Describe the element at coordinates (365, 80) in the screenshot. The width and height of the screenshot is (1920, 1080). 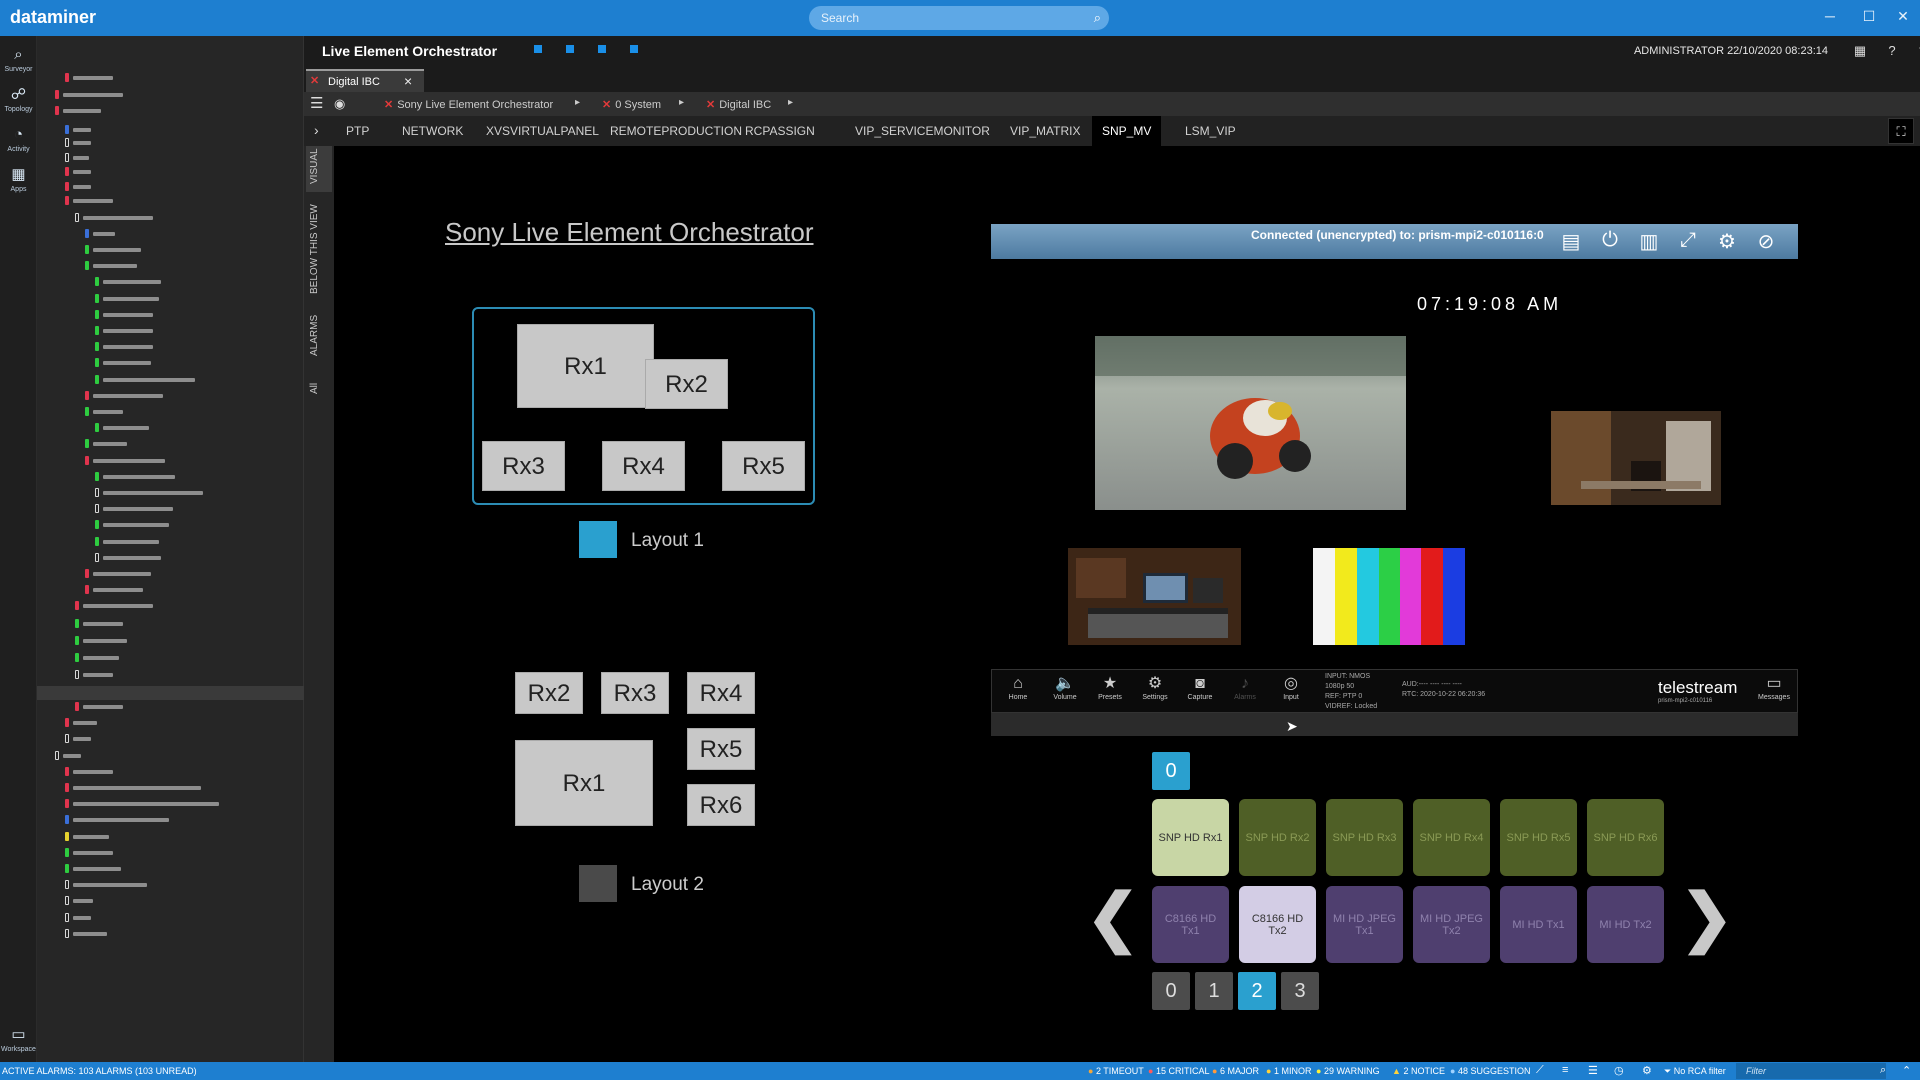
I see `tab-digital-ibc: ✕ Digital IBC ×` at that location.